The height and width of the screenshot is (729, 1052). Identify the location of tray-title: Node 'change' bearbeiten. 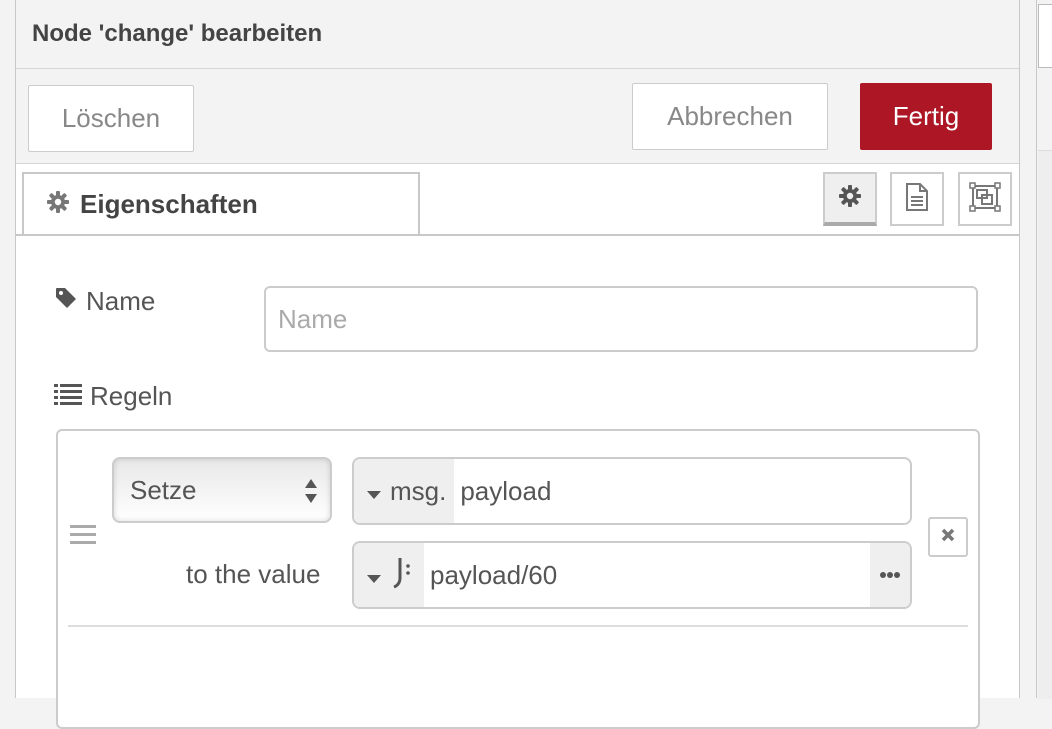
(177, 33).